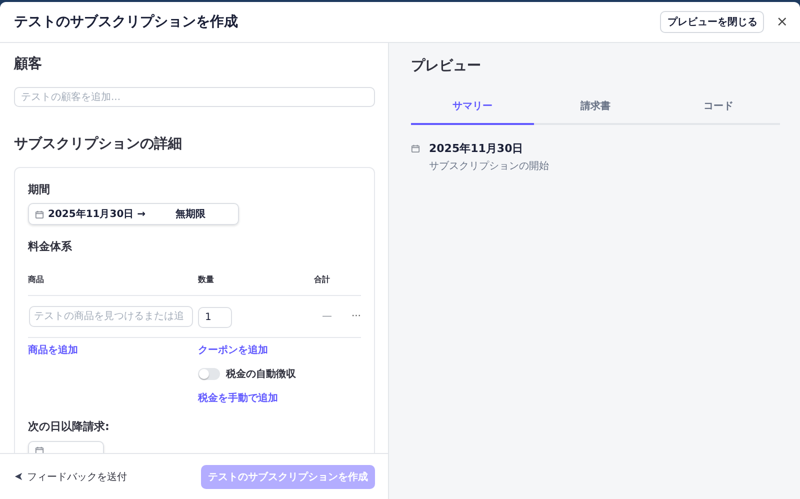 The width and height of the screenshot is (800, 499). I want to click on event-date: 2025年11月30日, so click(476, 148).